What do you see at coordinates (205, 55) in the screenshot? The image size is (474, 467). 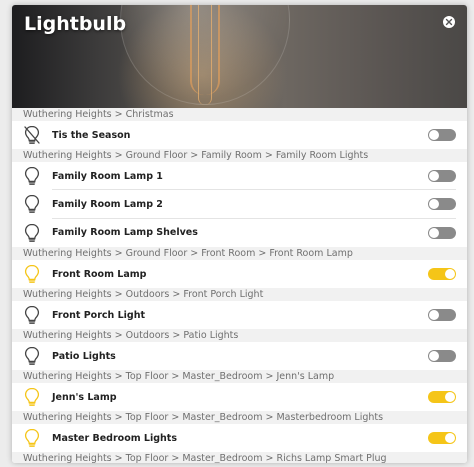 I see `filament-graphic-inner` at bounding box center [205, 55].